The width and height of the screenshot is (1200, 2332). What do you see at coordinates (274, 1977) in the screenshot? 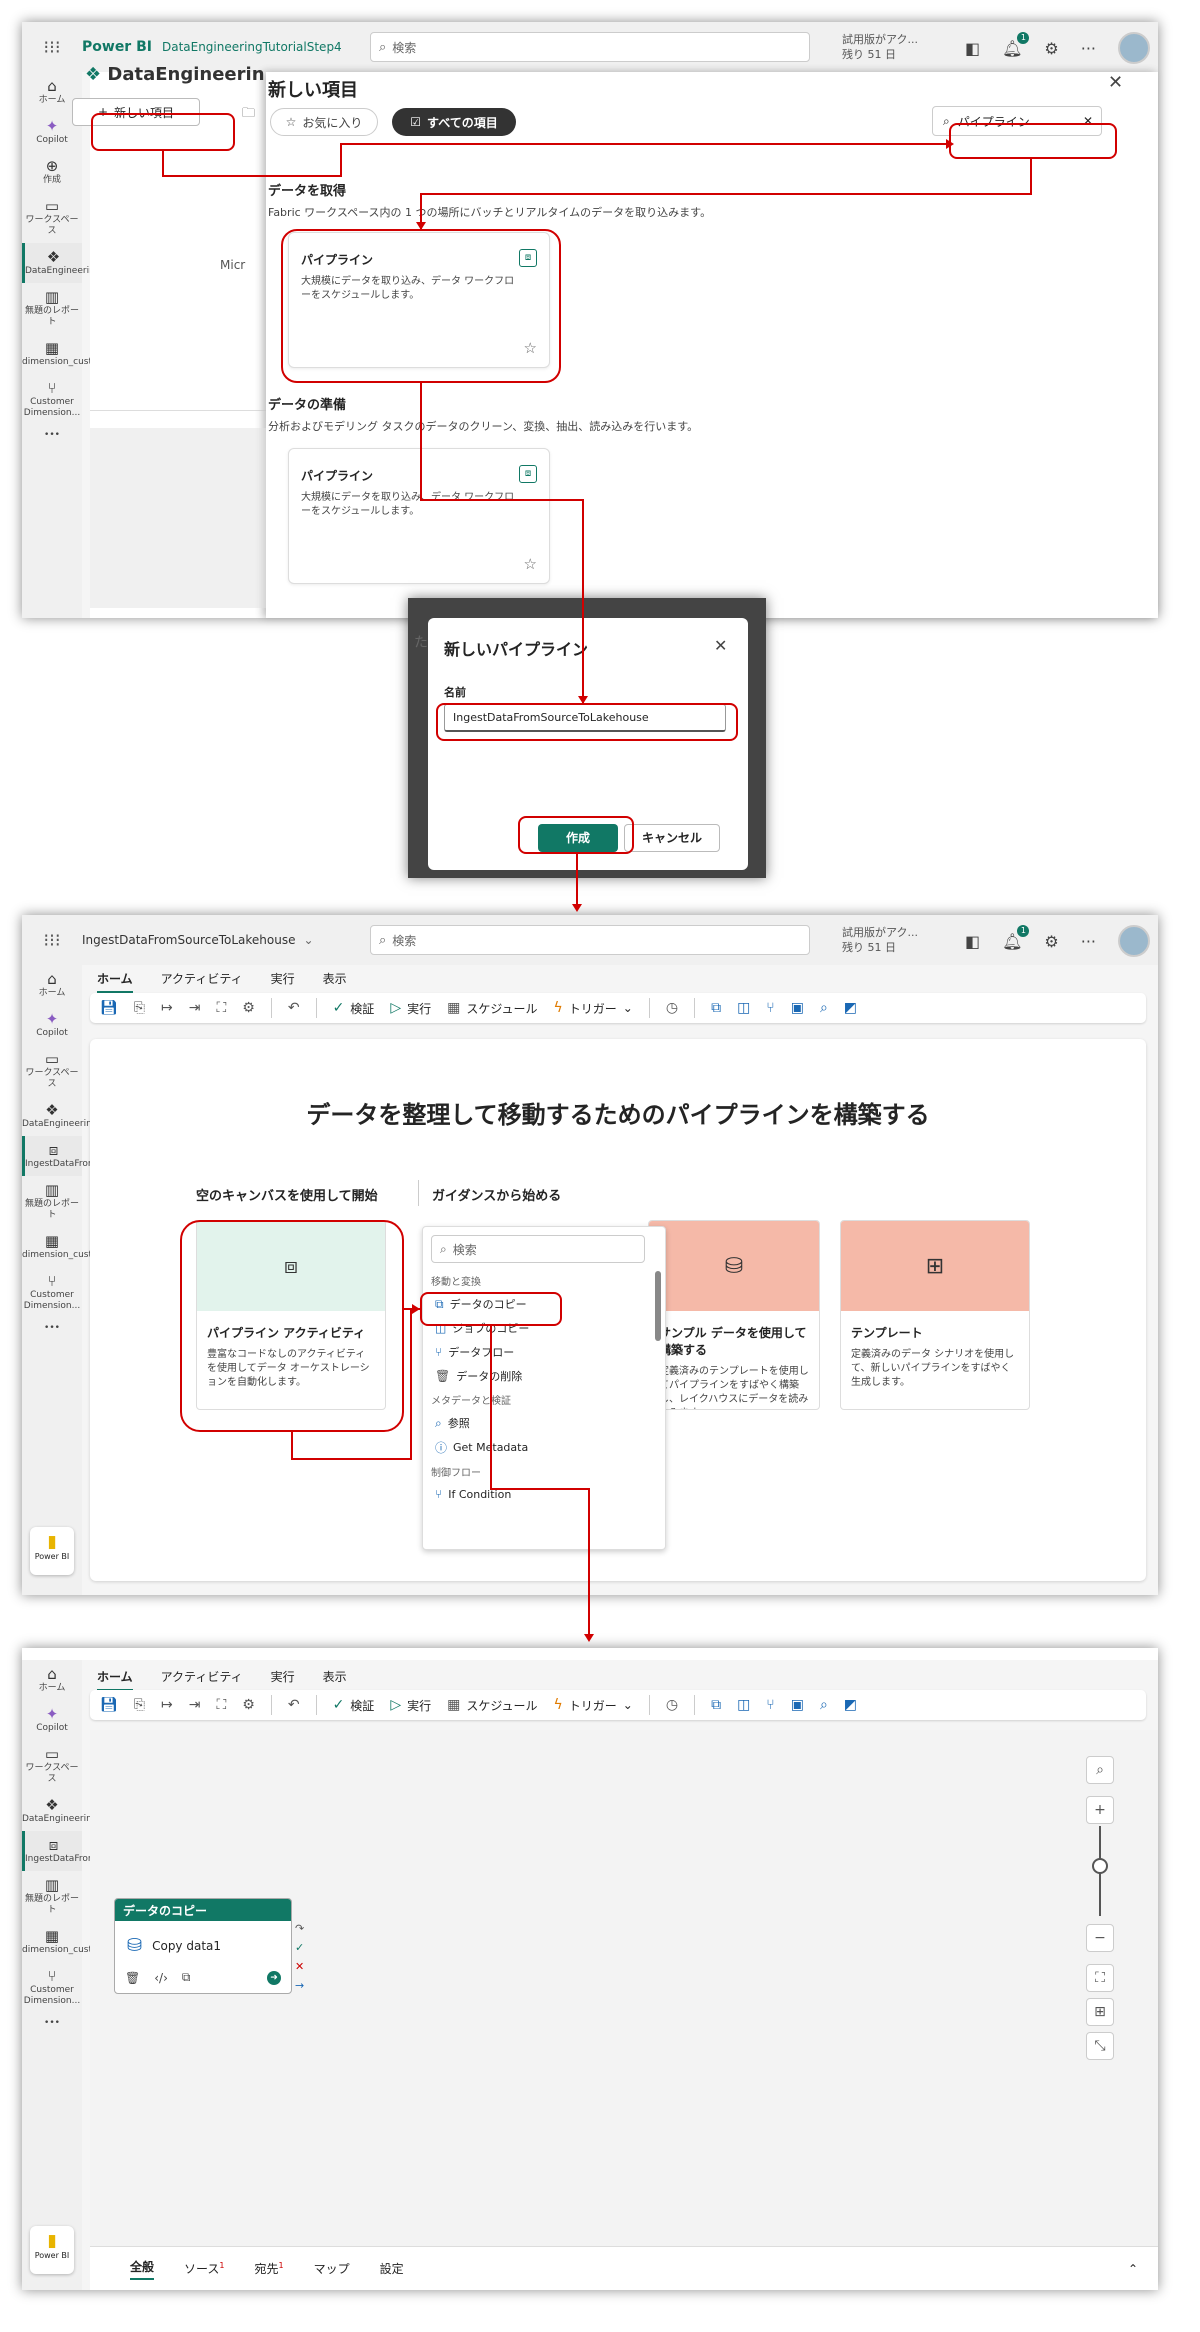
I see `arrow-right-icon: ➜` at bounding box center [274, 1977].